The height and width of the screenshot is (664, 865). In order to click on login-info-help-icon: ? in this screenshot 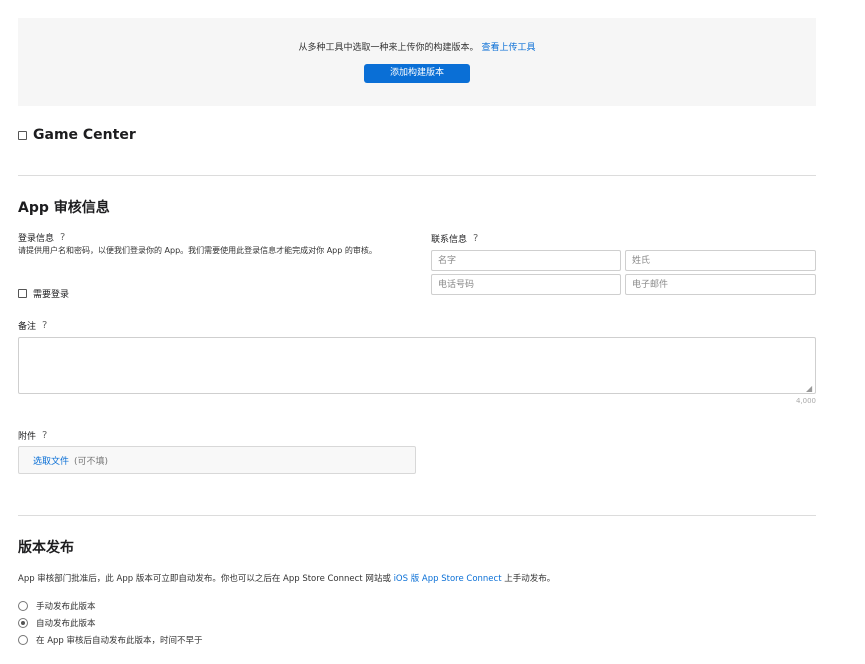, I will do `click(62, 237)`.